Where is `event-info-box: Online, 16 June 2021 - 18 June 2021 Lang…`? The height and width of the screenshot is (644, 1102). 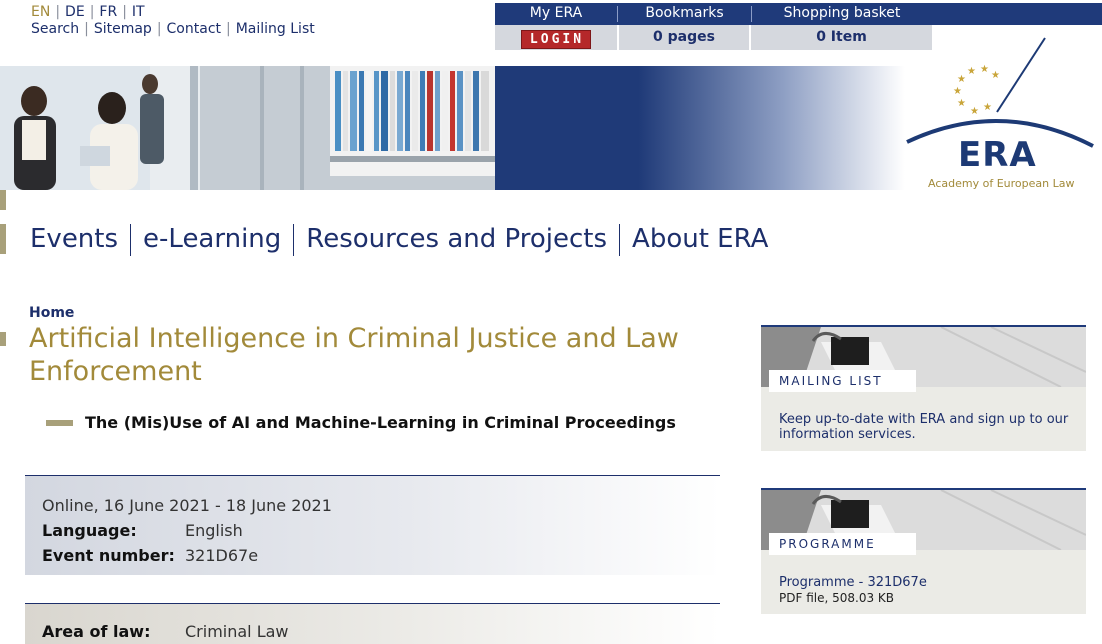
event-info-box: Online, 16 June 2021 - 18 June 2021 Lang… is located at coordinates (372, 525).